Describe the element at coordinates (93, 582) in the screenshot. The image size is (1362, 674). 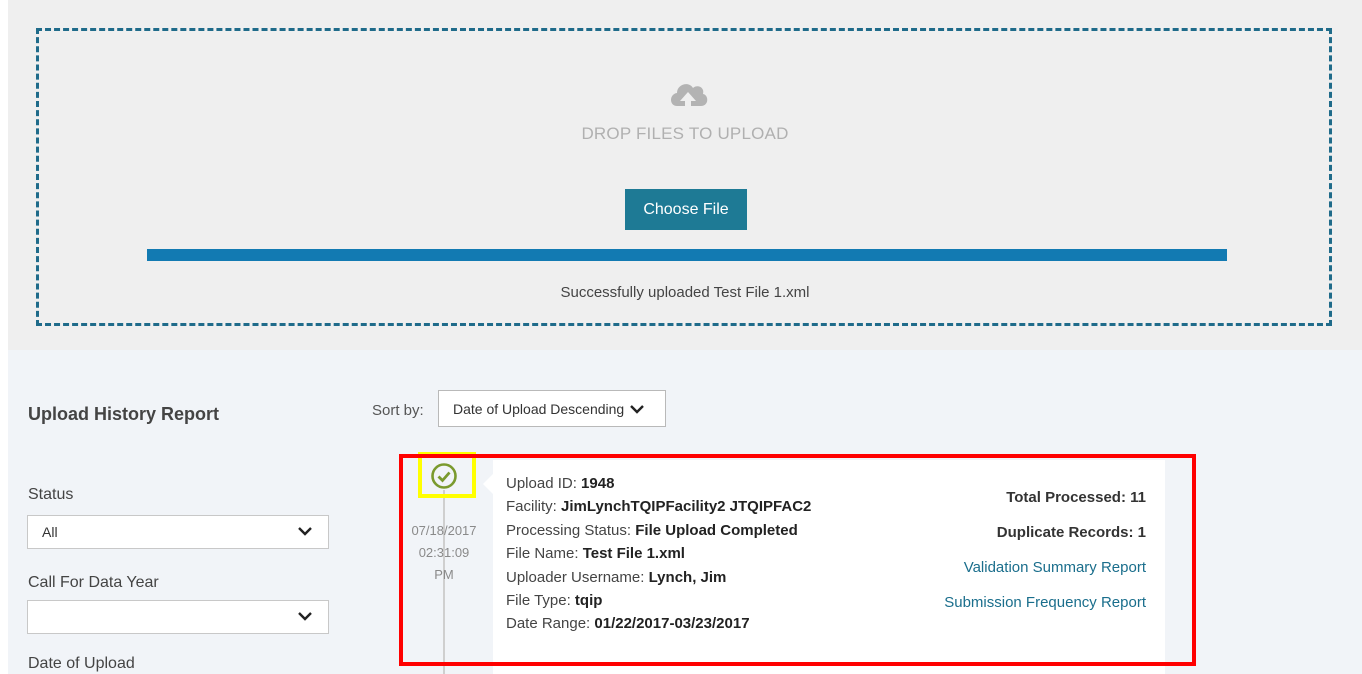
I see `year-filter-label: Call For Data Year` at that location.